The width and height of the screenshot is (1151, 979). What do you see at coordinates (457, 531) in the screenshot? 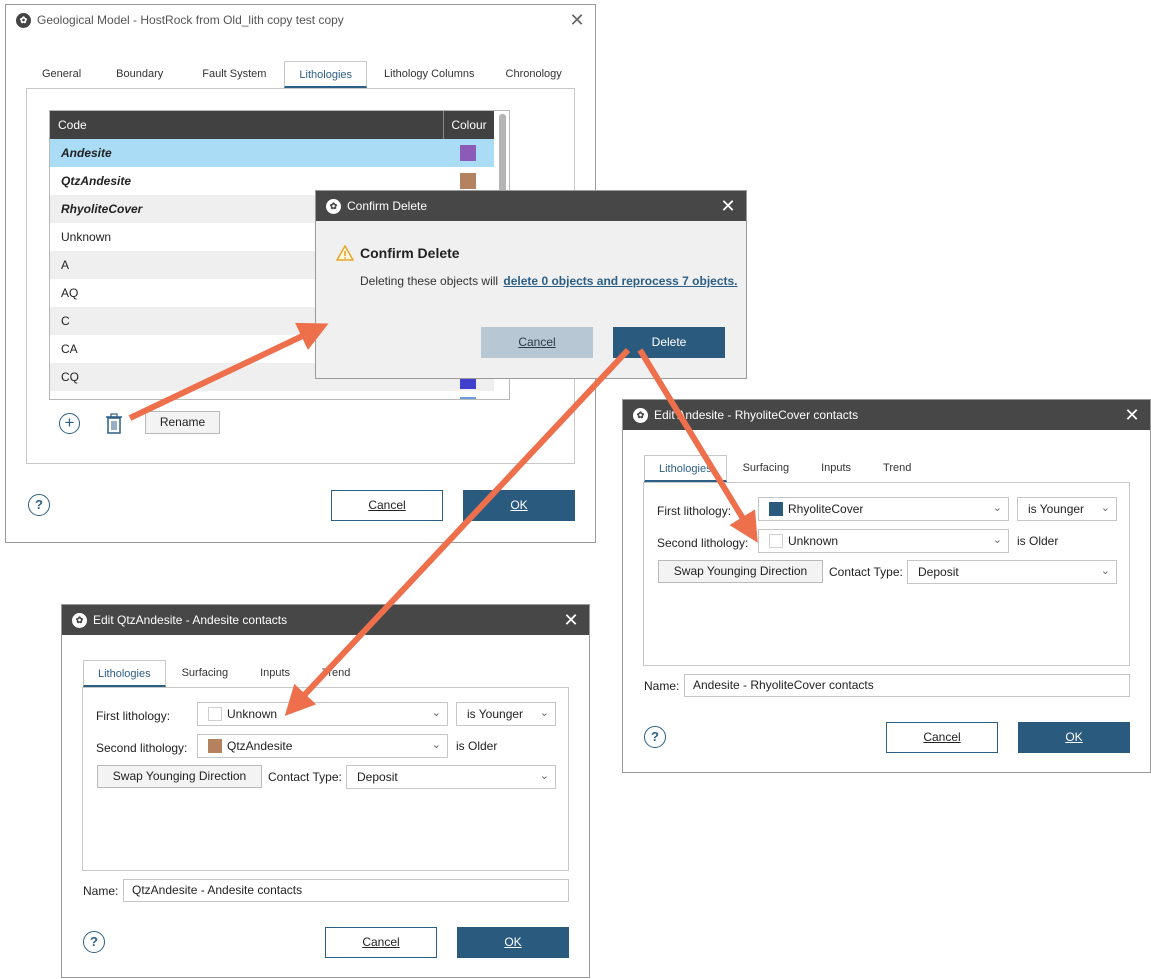
I see `arrow-delete-to-qtzandesite` at bounding box center [457, 531].